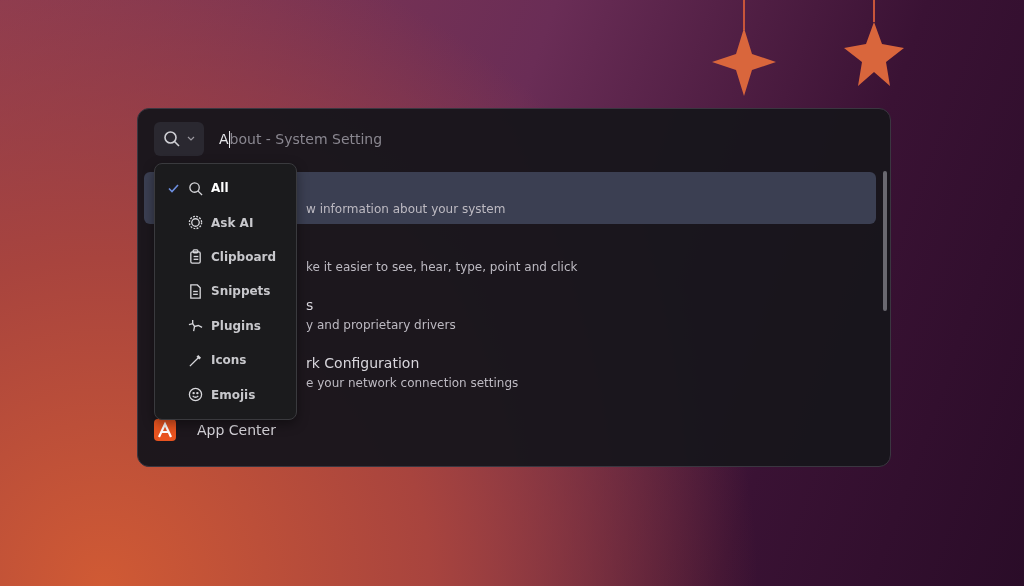 Image resolution: width=1024 pixels, height=586 pixels. Describe the element at coordinates (195, 223) in the screenshot. I see `gear-icon` at that location.